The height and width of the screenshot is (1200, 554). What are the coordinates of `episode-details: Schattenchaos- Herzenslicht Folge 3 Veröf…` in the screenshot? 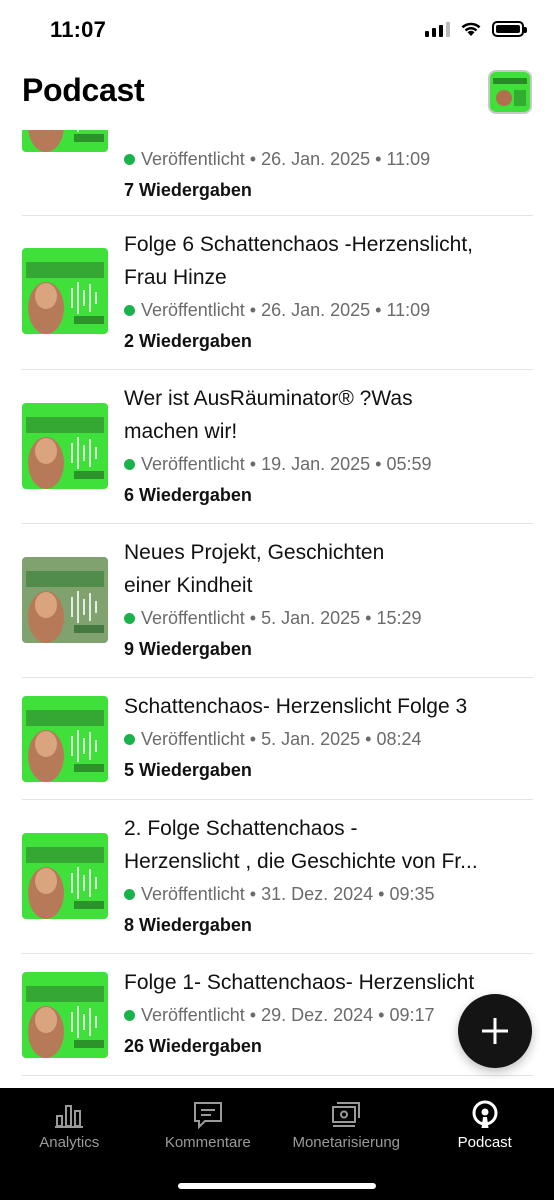 It's located at (328, 737).